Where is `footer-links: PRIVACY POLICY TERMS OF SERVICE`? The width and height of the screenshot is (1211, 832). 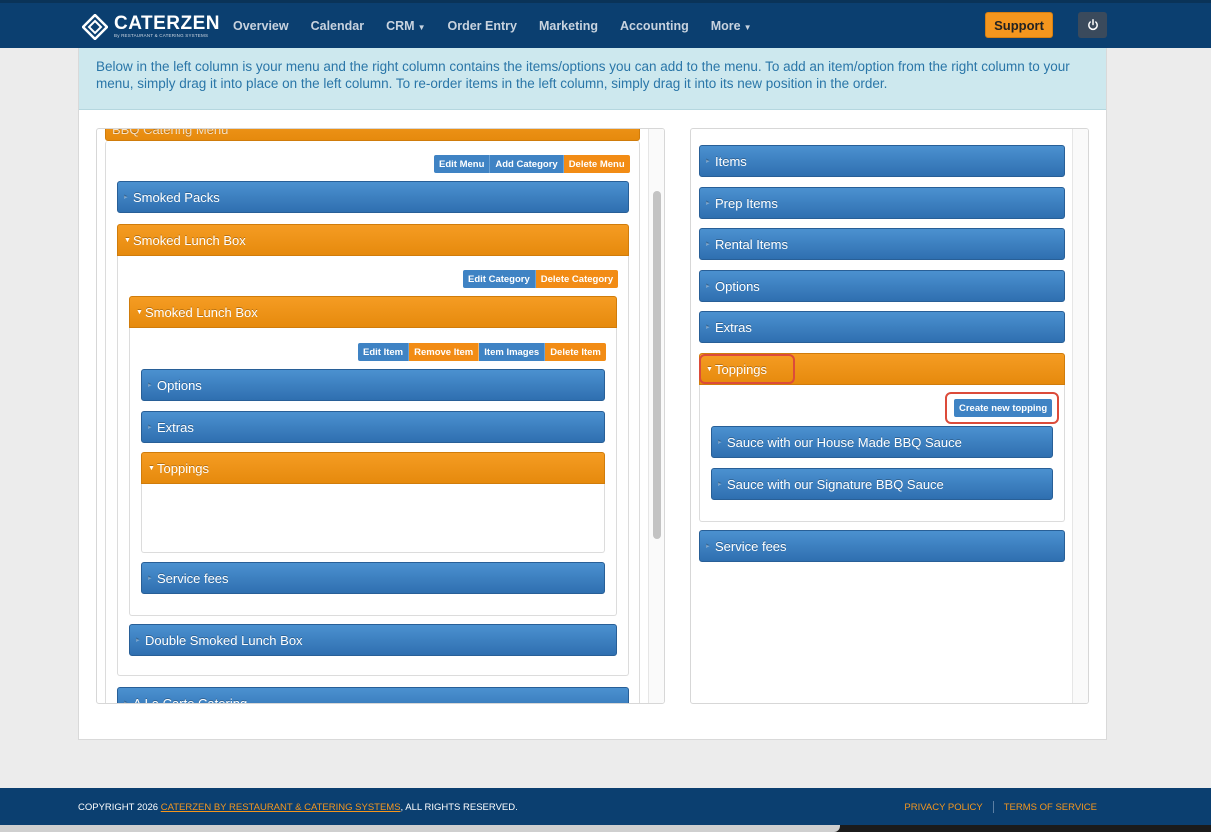 footer-links: PRIVACY POLICY TERMS OF SERVICE is located at coordinates (1000, 807).